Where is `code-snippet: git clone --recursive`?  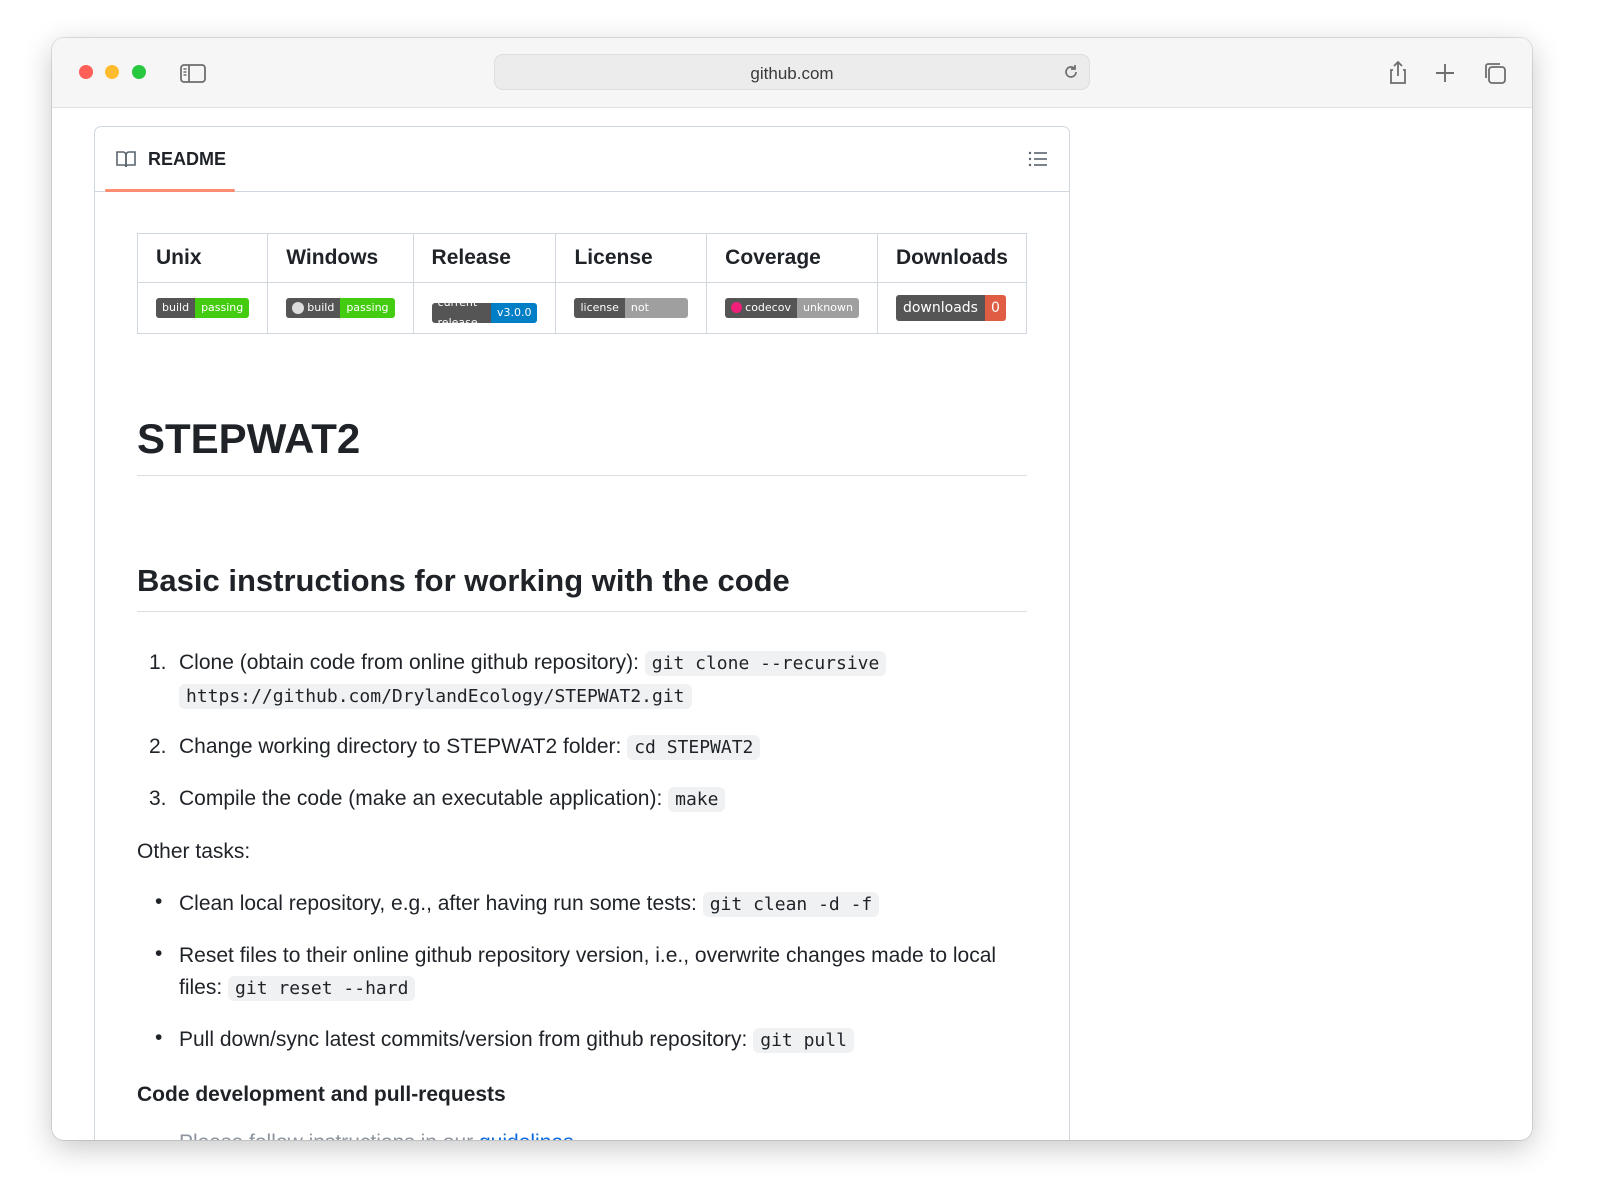
code-snippet: git clone --recursive is located at coordinates (765, 663).